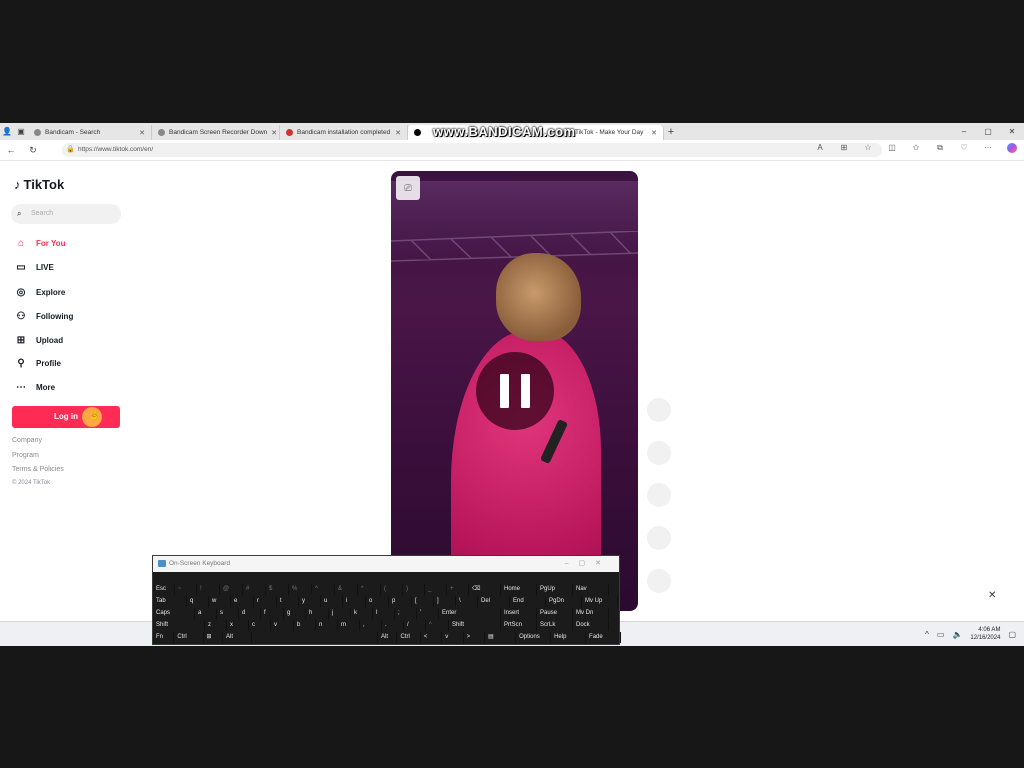  Describe the element at coordinates (34, 387) in the screenshot. I see `nav-more: ⋯ More` at that location.